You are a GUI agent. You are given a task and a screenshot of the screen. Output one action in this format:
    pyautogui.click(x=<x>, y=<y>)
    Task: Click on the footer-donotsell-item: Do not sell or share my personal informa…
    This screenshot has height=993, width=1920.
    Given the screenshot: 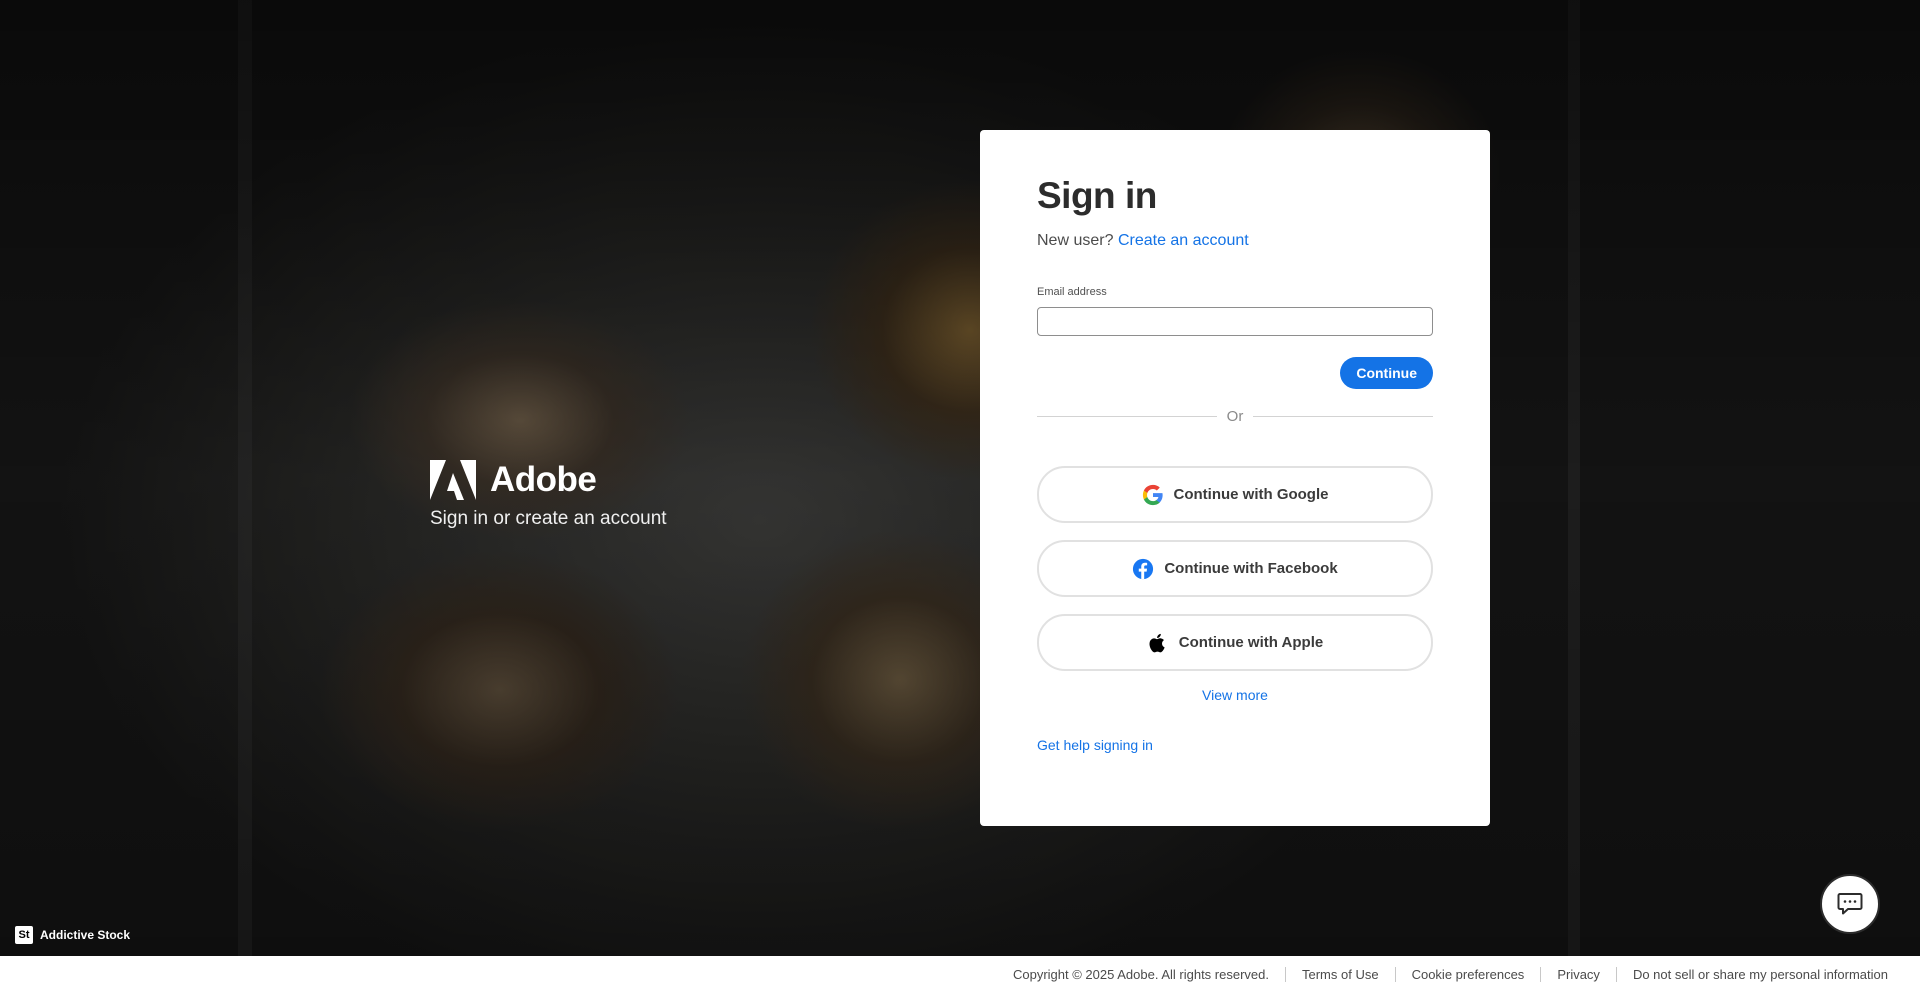 What is the action you would take?
    pyautogui.click(x=1751, y=974)
    